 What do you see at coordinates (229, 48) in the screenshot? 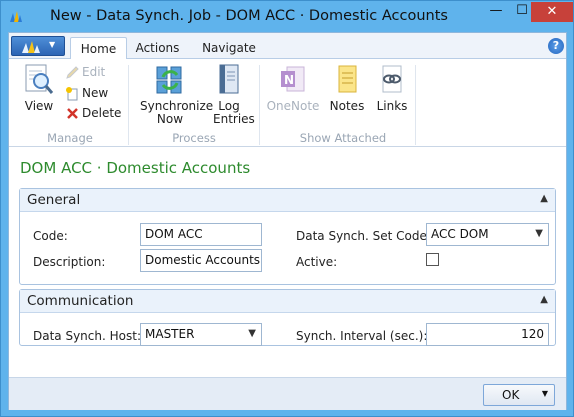
I see `tab-navigate: Navigate` at bounding box center [229, 48].